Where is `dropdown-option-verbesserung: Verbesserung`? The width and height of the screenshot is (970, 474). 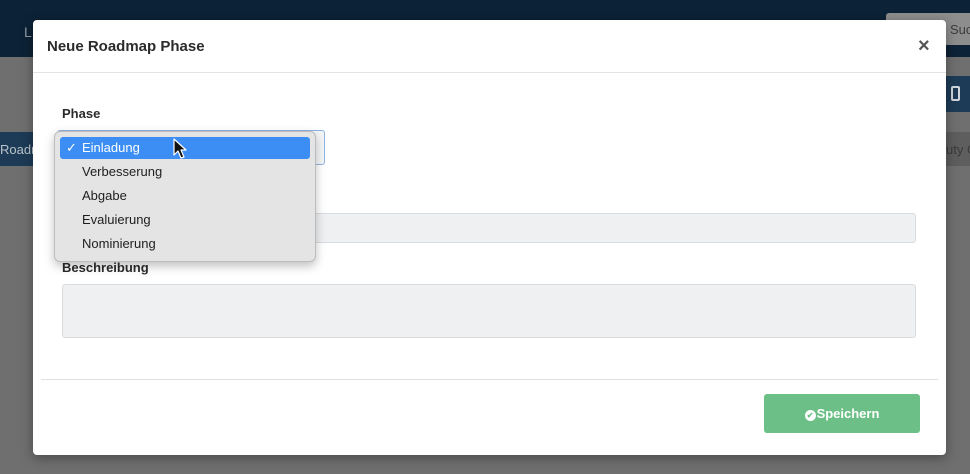 dropdown-option-verbesserung: Verbesserung is located at coordinates (185, 172).